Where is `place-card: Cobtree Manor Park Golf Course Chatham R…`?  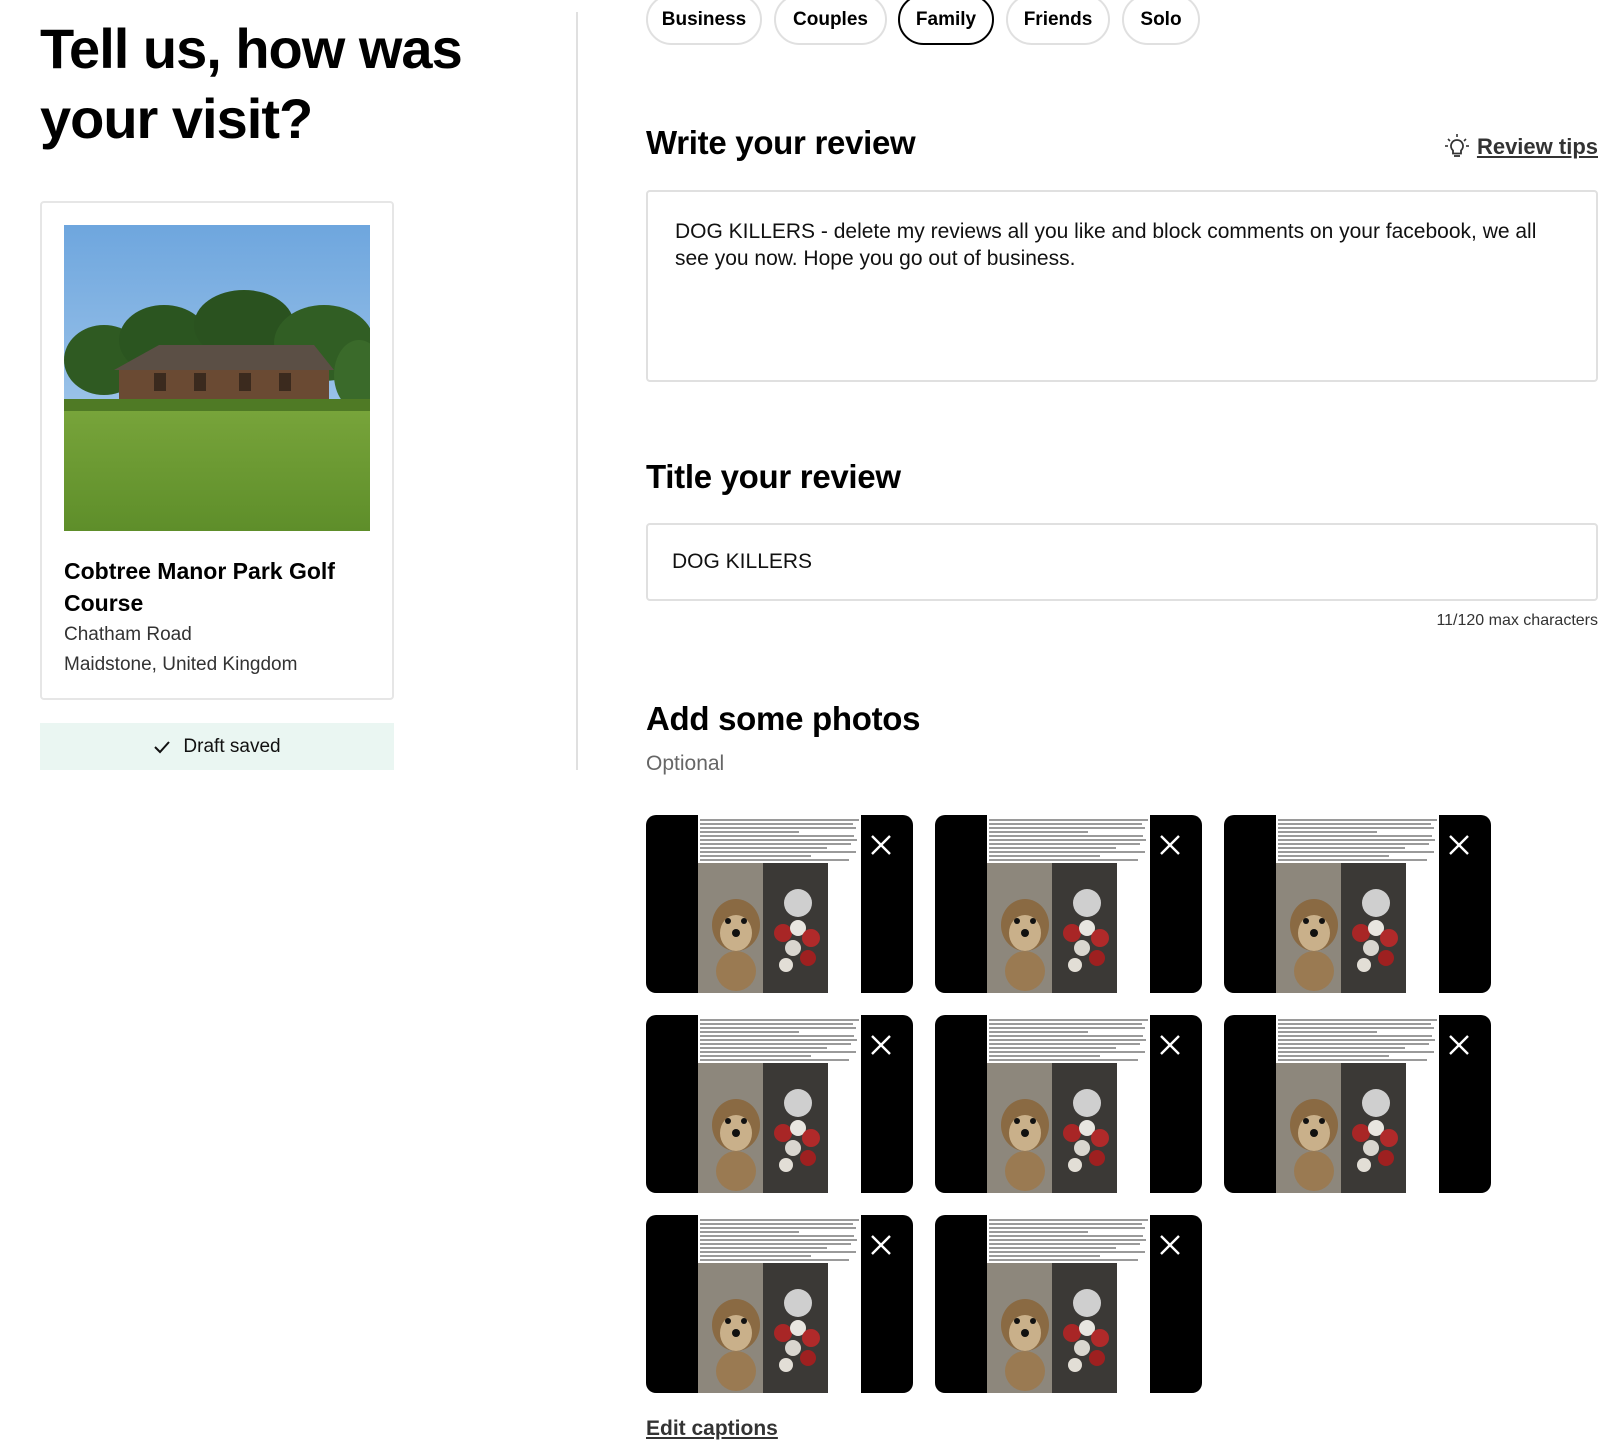 place-card: Cobtree Manor Park Golf Course Chatham R… is located at coordinates (217, 450).